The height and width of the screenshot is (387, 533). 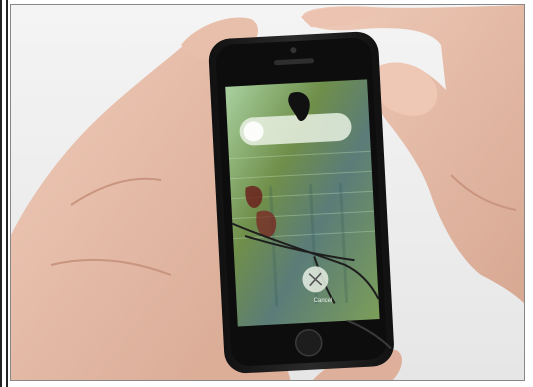 What do you see at coordinates (323, 301) in the screenshot?
I see `cancel-label: Cancel` at bounding box center [323, 301].